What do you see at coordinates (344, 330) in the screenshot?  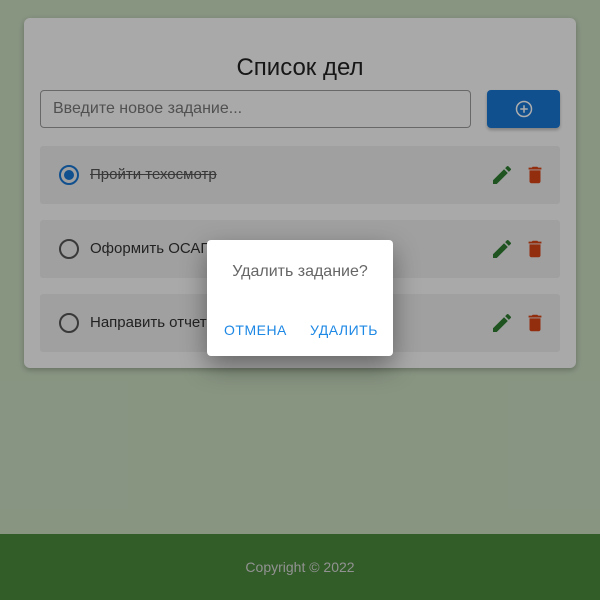 I see `confirm-delete-button: Удалить` at bounding box center [344, 330].